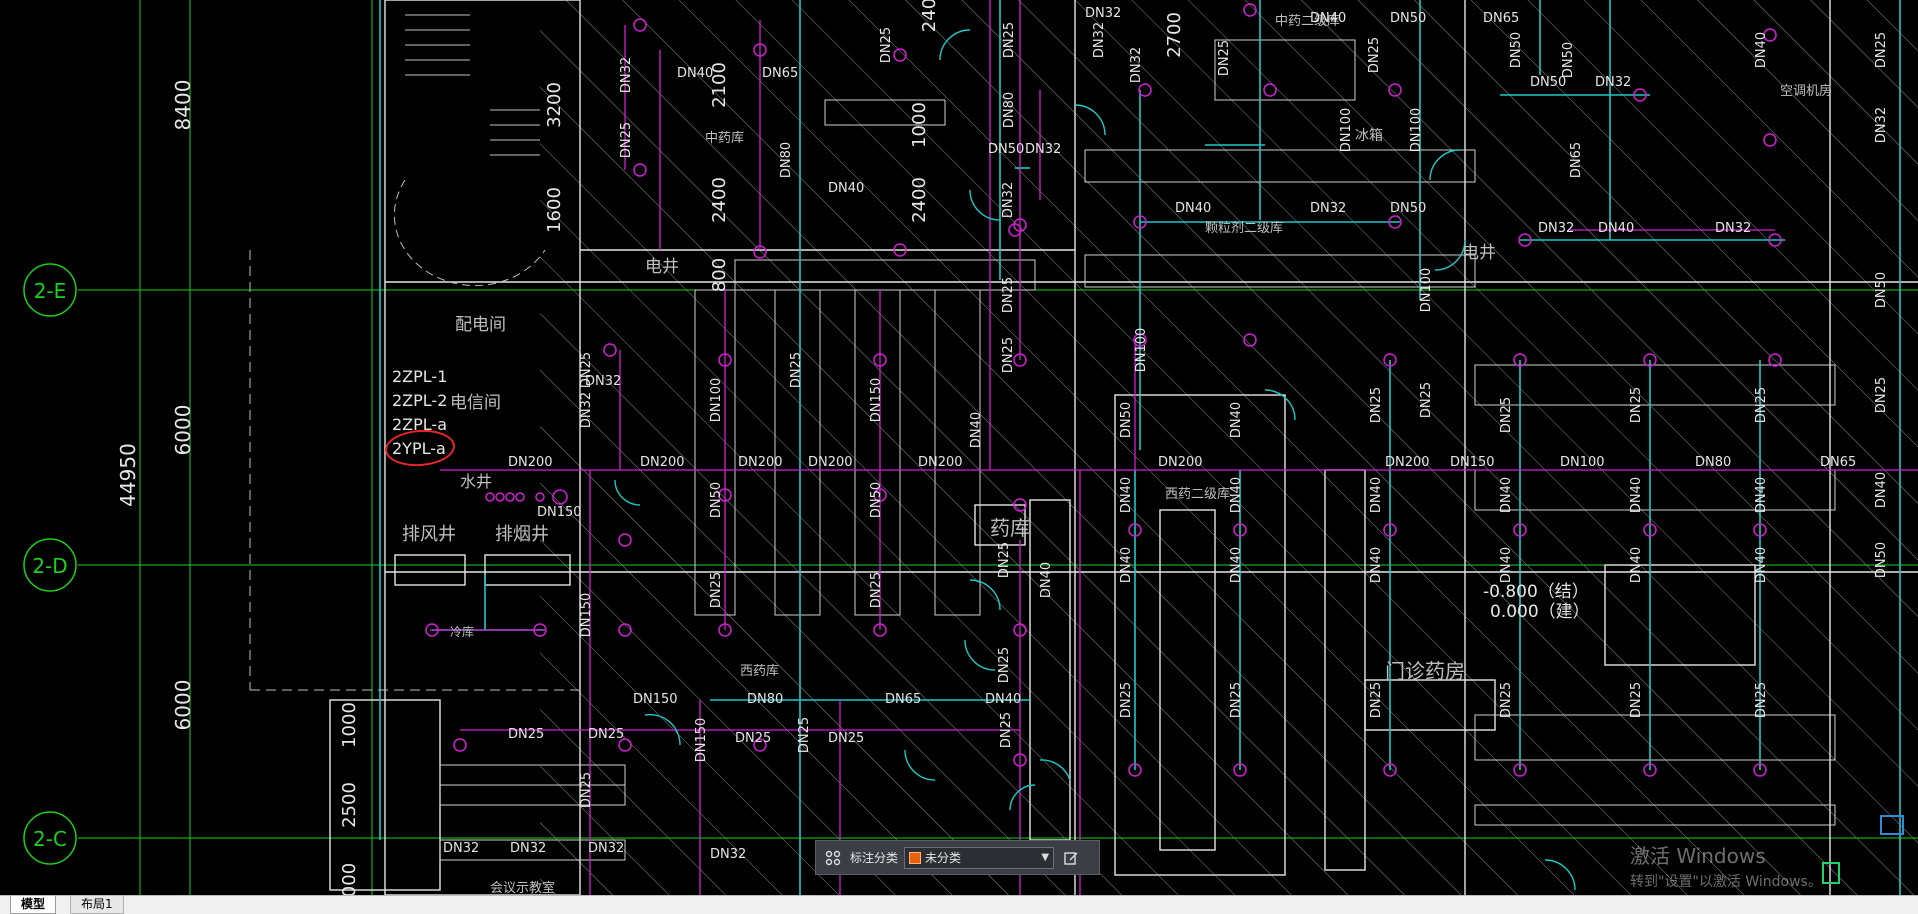  I want to click on room-label: 排风井, so click(429, 534).